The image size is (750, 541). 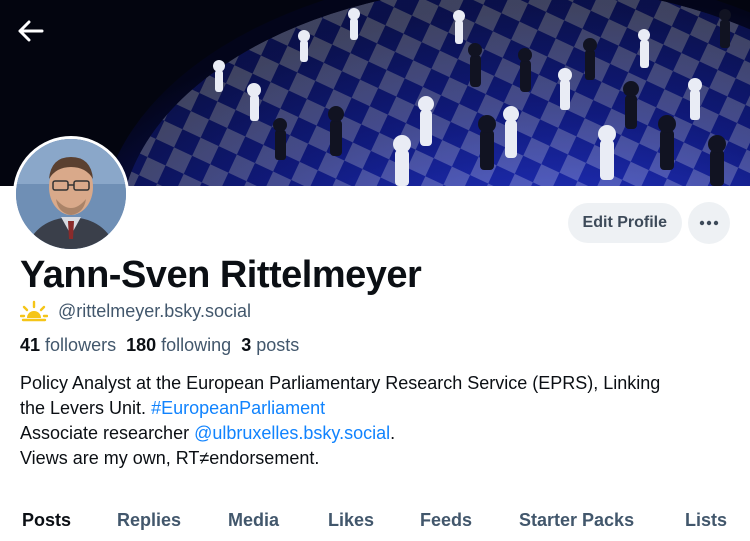 I want to click on tab-likes: Likes, so click(x=351, y=520).